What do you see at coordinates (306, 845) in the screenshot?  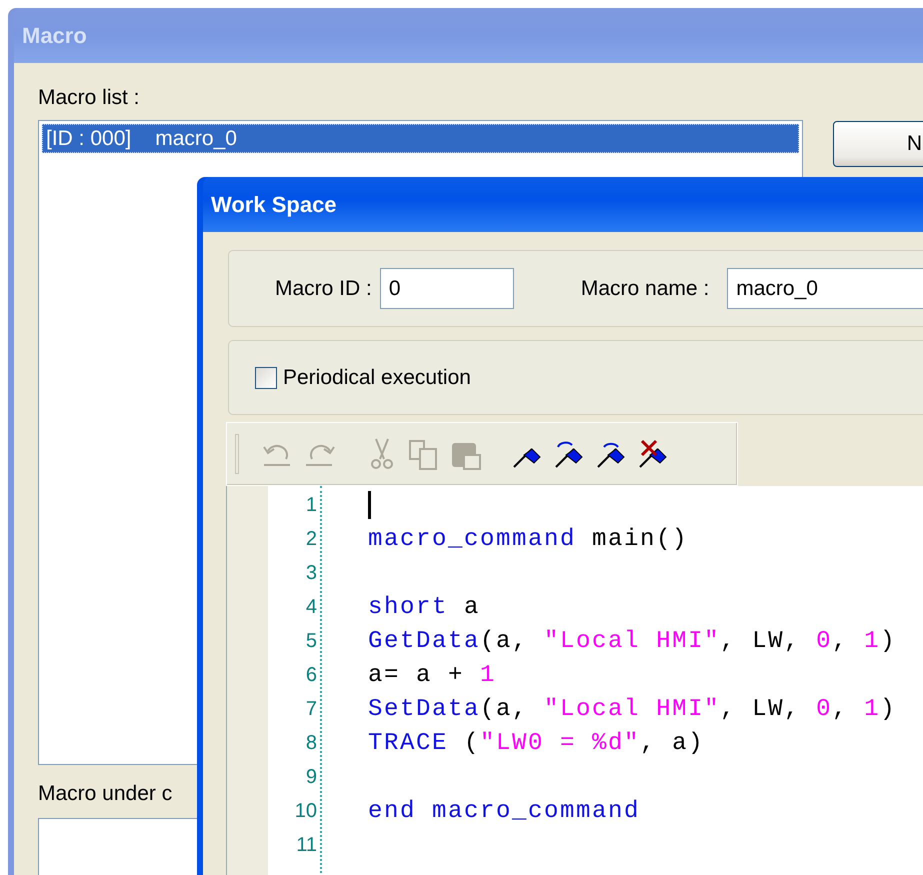 I see `line-number: 11` at bounding box center [306, 845].